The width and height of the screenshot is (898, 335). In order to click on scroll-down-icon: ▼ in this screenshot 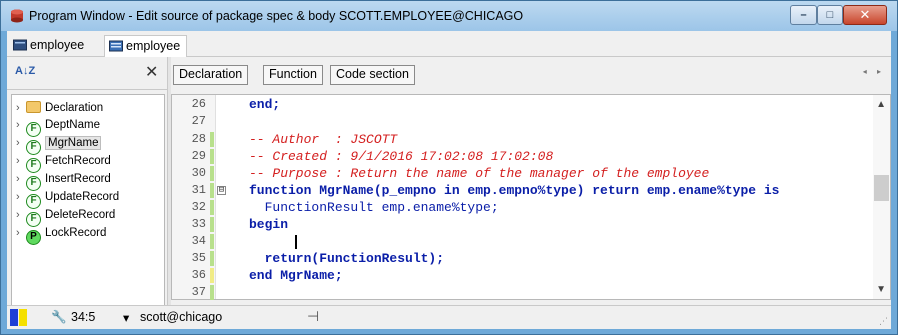, I will do `click(881, 289)`.